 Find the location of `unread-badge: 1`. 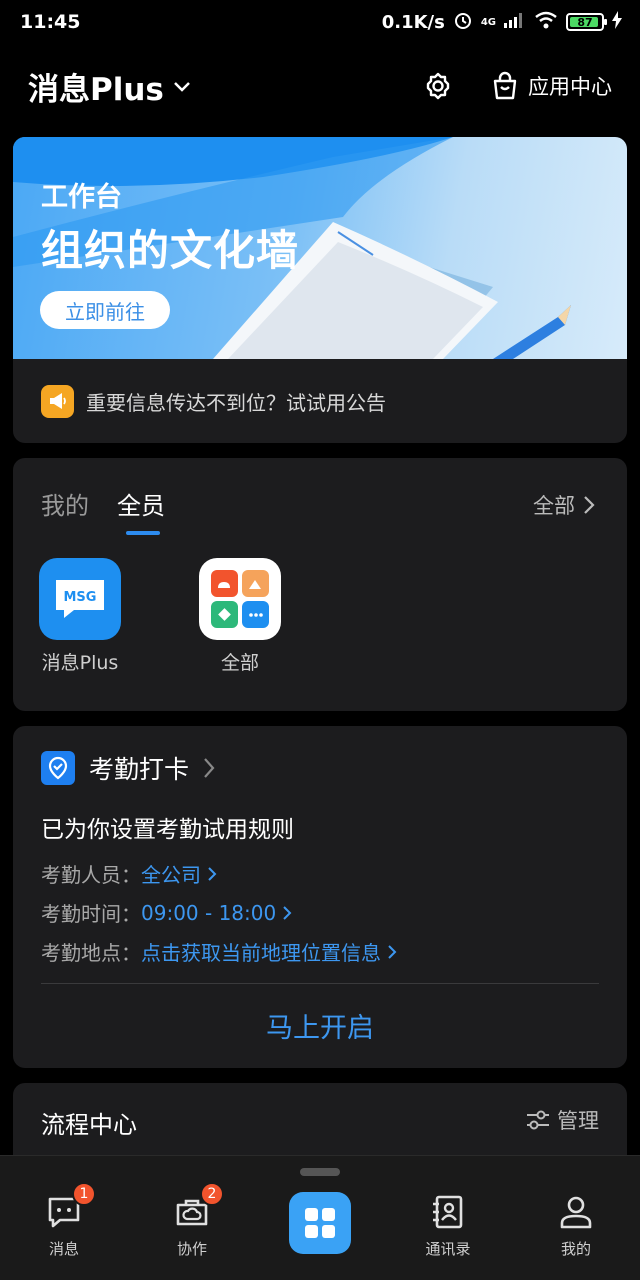

unread-badge: 1 is located at coordinates (84, 1194).